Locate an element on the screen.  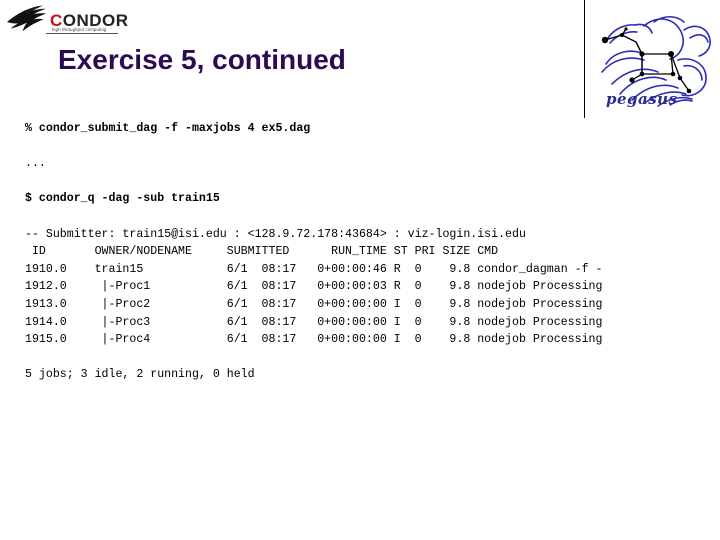
terminal-command-line: $ condor_q -dag -sub train15 is located at coordinates (122, 199).